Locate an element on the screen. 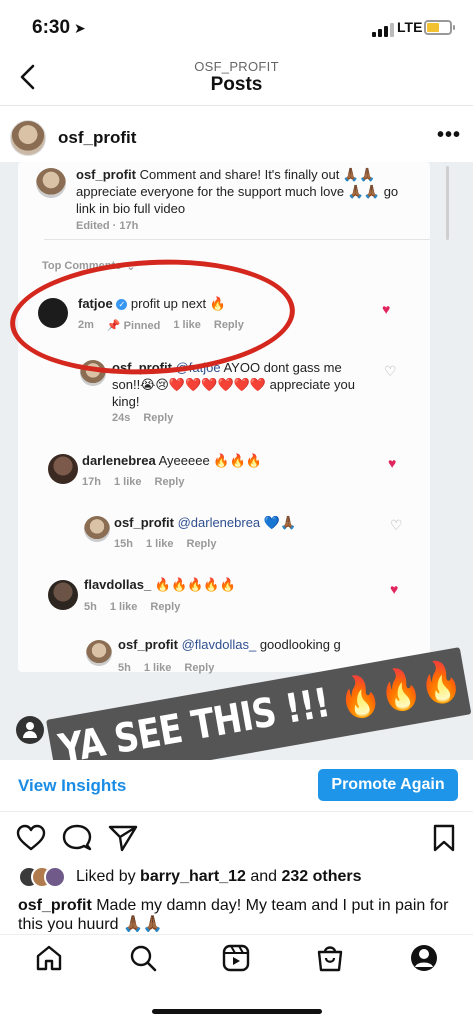  liked-by-and: and is located at coordinates (263, 876).